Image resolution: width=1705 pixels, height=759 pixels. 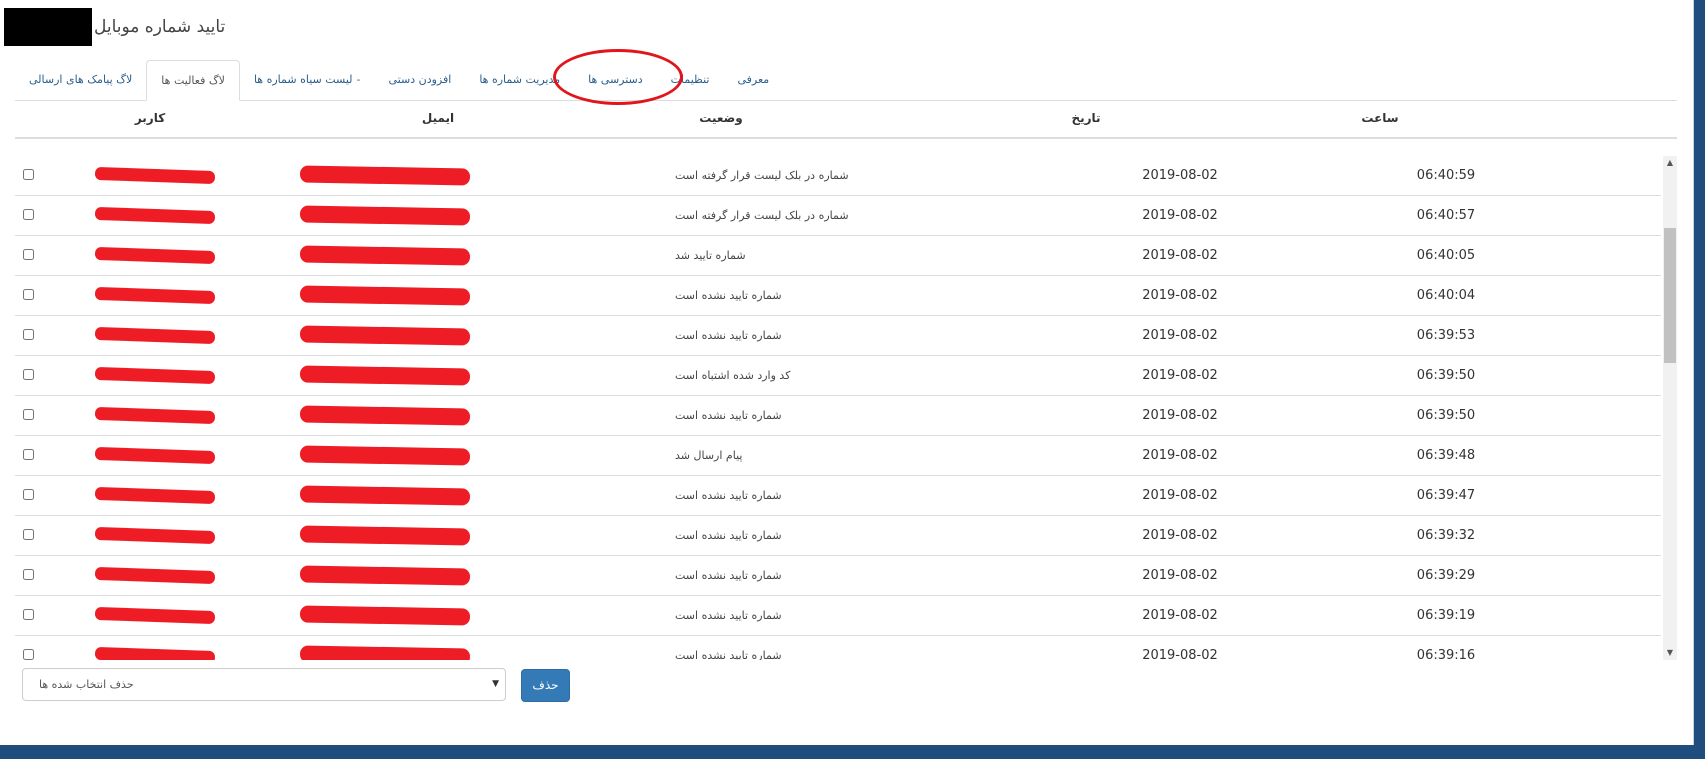 What do you see at coordinates (1446, 295) in the screenshot?
I see `row-time: 06:40:04` at bounding box center [1446, 295].